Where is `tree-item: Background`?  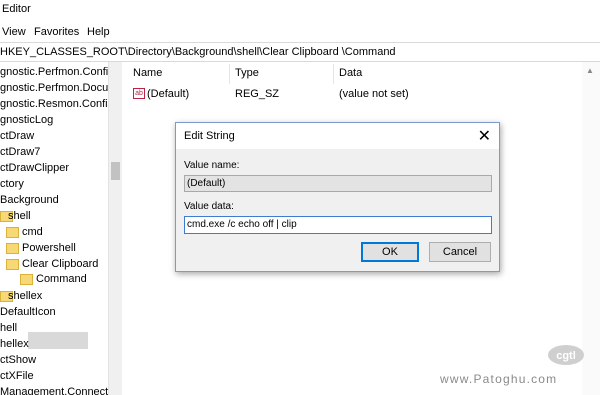
tree-item: Background is located at coordinates (29, 200).